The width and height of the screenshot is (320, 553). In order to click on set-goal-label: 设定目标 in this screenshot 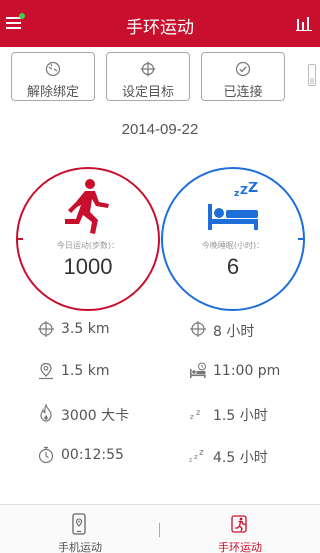, I will do `click(147, 92)`.